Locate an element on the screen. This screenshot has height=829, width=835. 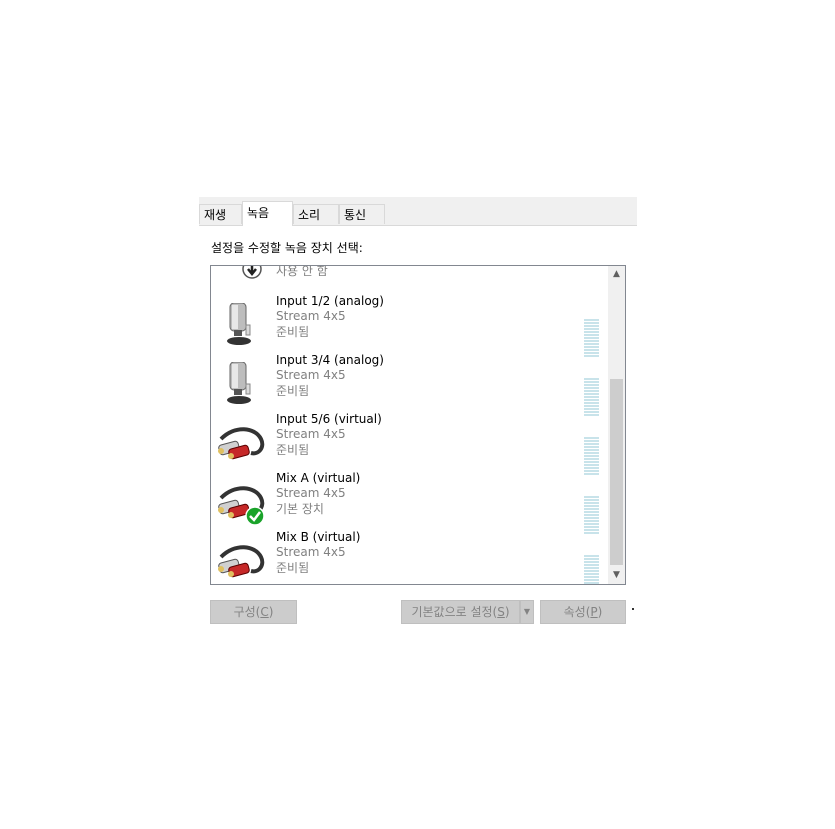
device-name: Input 1/2 (analog) is located at coordinates (330, 301).